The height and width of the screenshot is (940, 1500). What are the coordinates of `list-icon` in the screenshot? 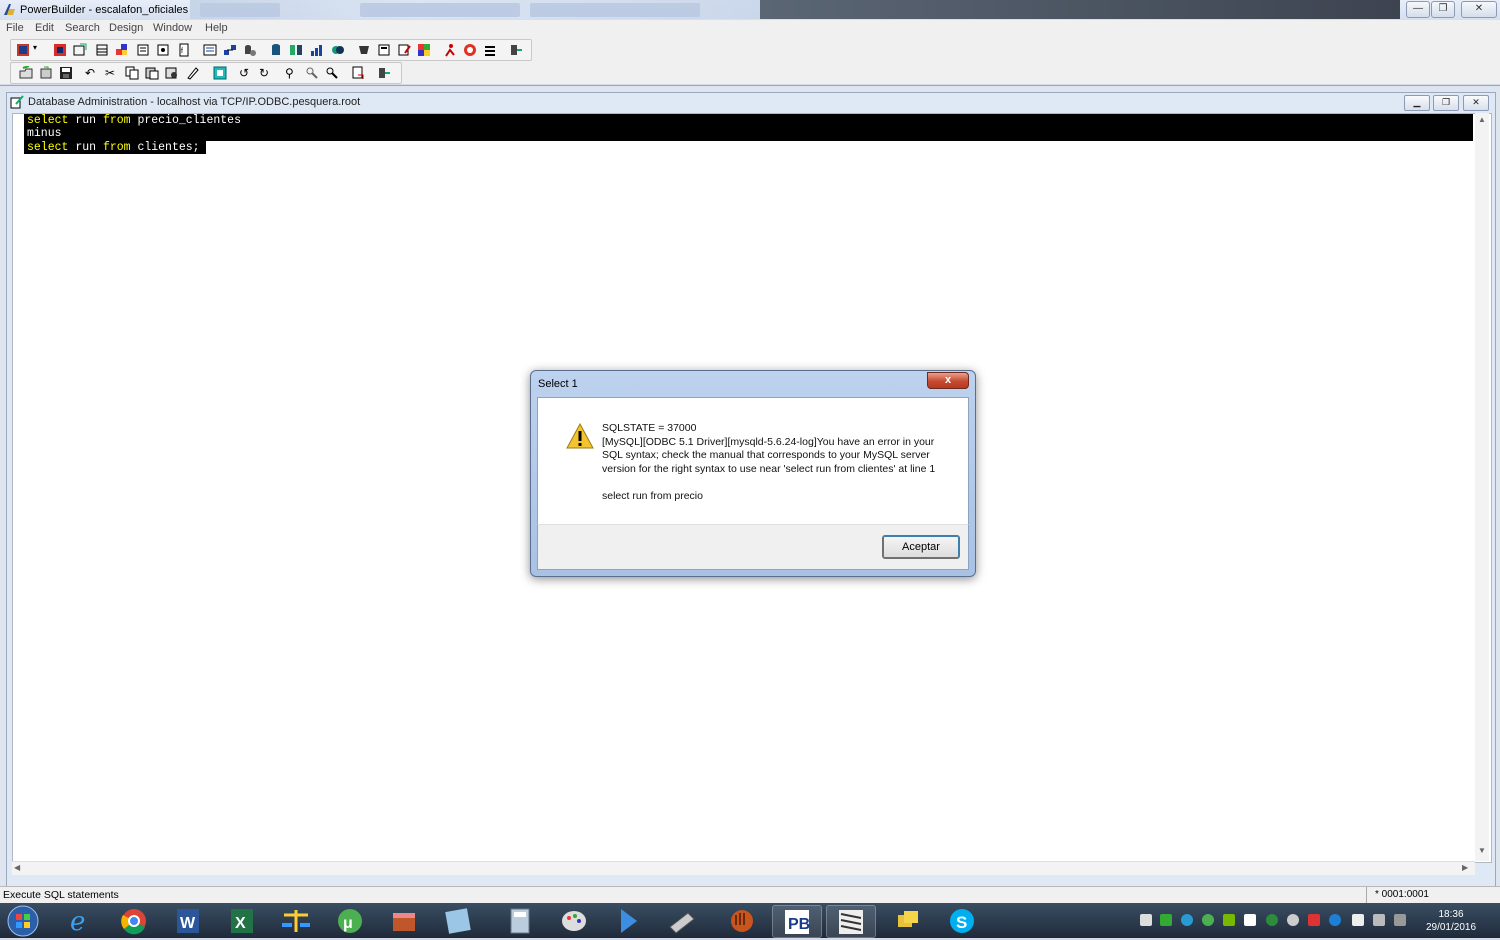 It's located at (490, 50).